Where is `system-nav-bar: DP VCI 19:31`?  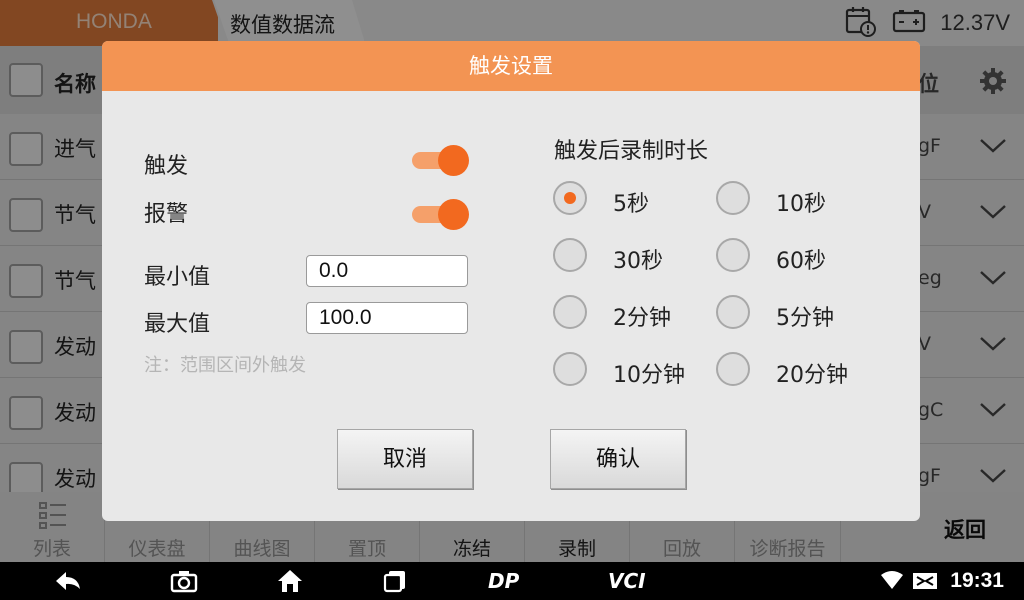 system-nav-bar: DP VCI 19:31 is located at coordinates (512, 581).